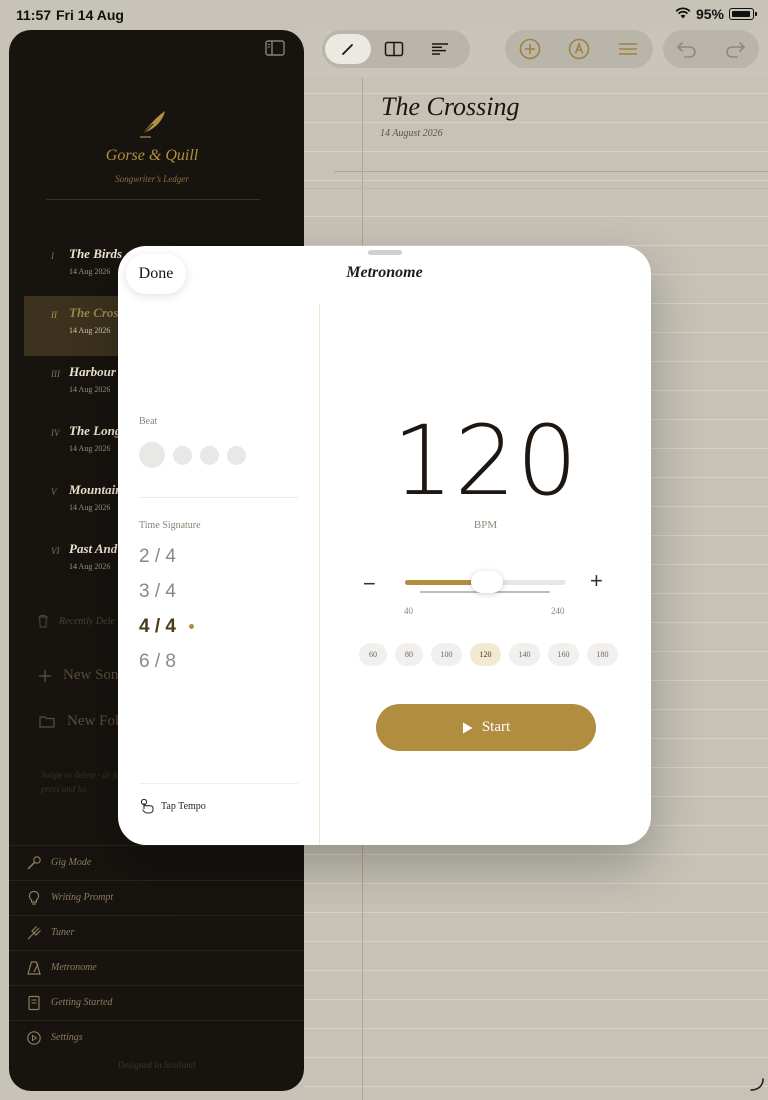 Image resolution: width=768 pixels, height=1100 pixels. I want to click on tool-label: Gig Mode, so click(71, 862).